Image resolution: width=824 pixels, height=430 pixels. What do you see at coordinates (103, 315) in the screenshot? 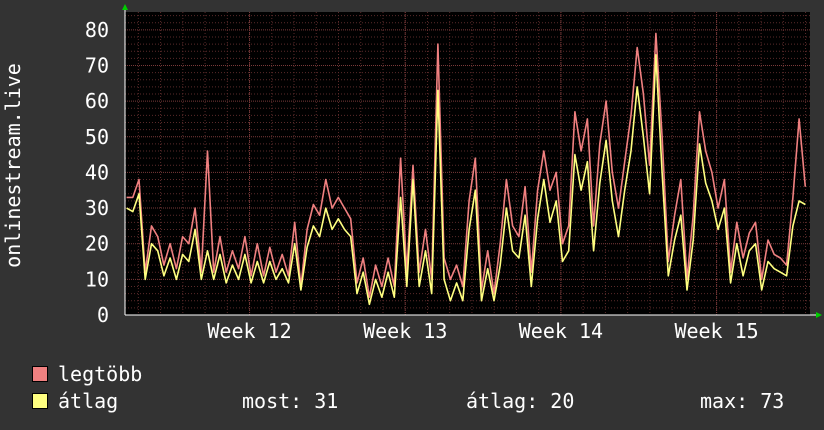
I see `y-tick-label: 0` at bounding box center [103, 315].